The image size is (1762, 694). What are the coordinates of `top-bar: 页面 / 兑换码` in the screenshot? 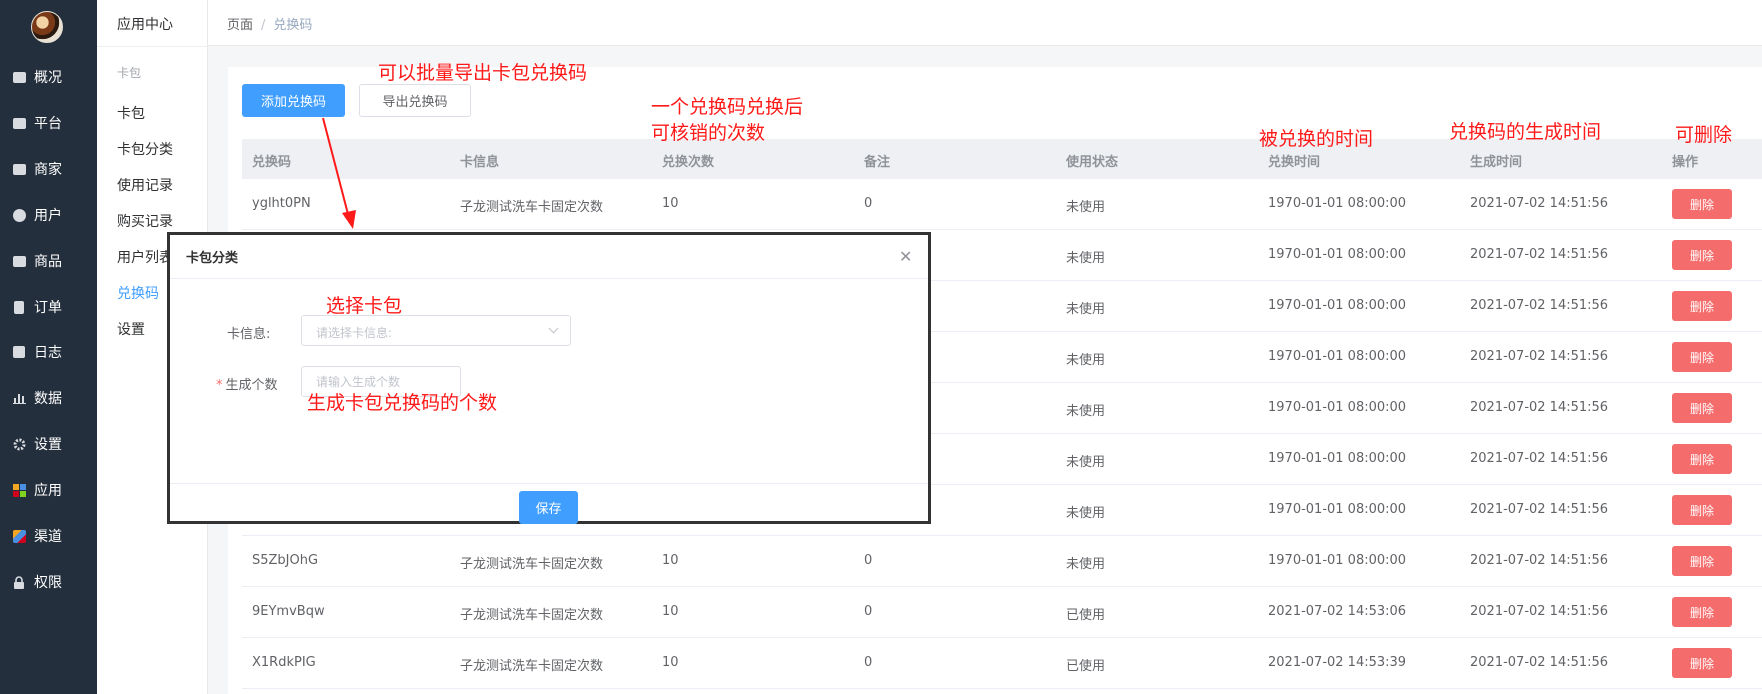 It's located at (985, 23).